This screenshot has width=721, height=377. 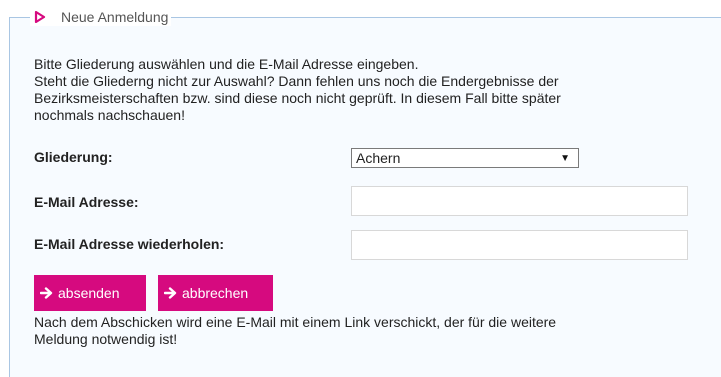 I want to click on intro-line: nochmals nachschauen!, so click(x=109, y=115).